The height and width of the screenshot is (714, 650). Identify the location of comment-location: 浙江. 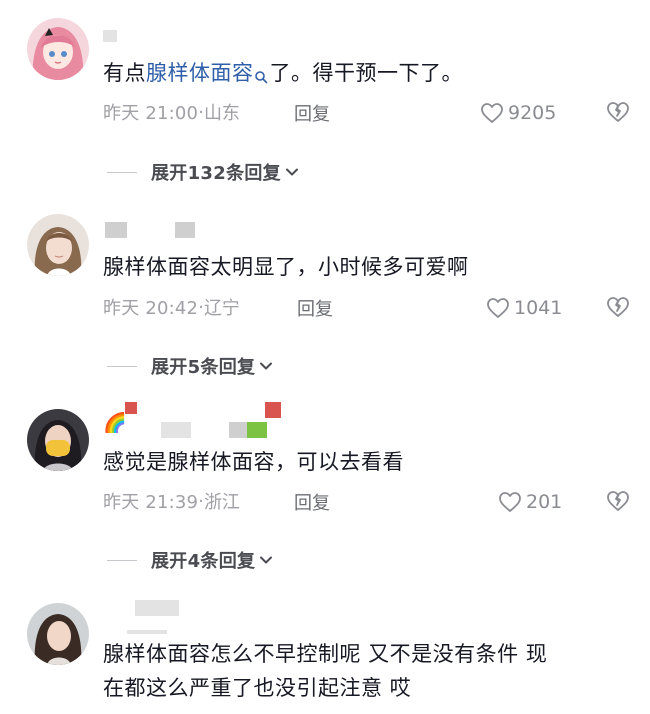
(221, 502).